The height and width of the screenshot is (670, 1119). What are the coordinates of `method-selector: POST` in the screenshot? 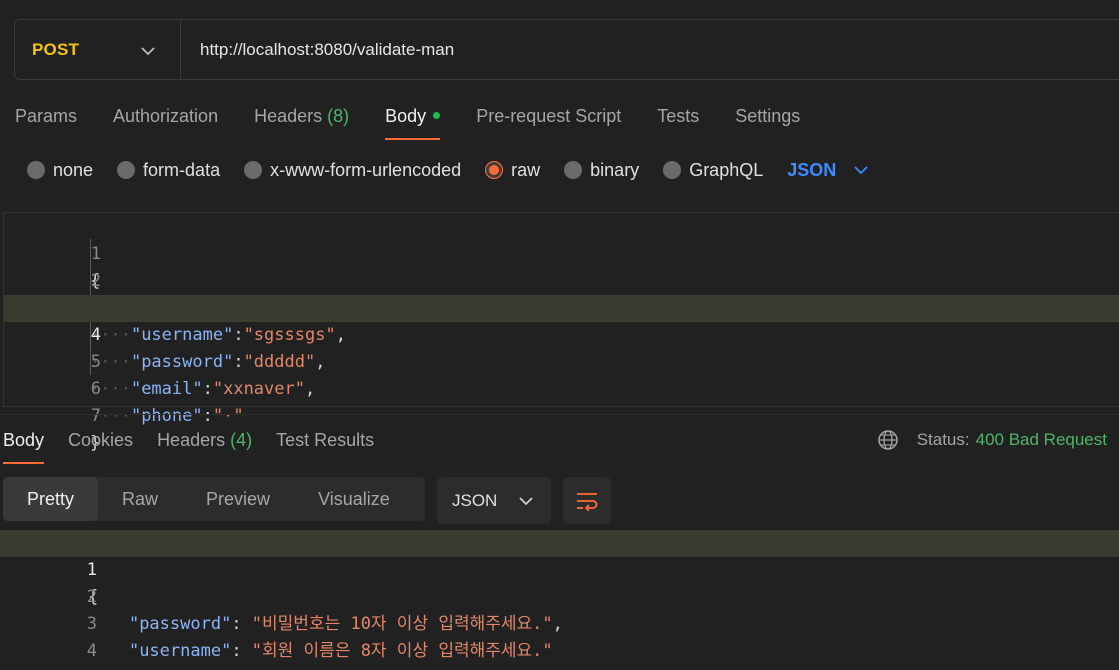 It's located at (98, 49).